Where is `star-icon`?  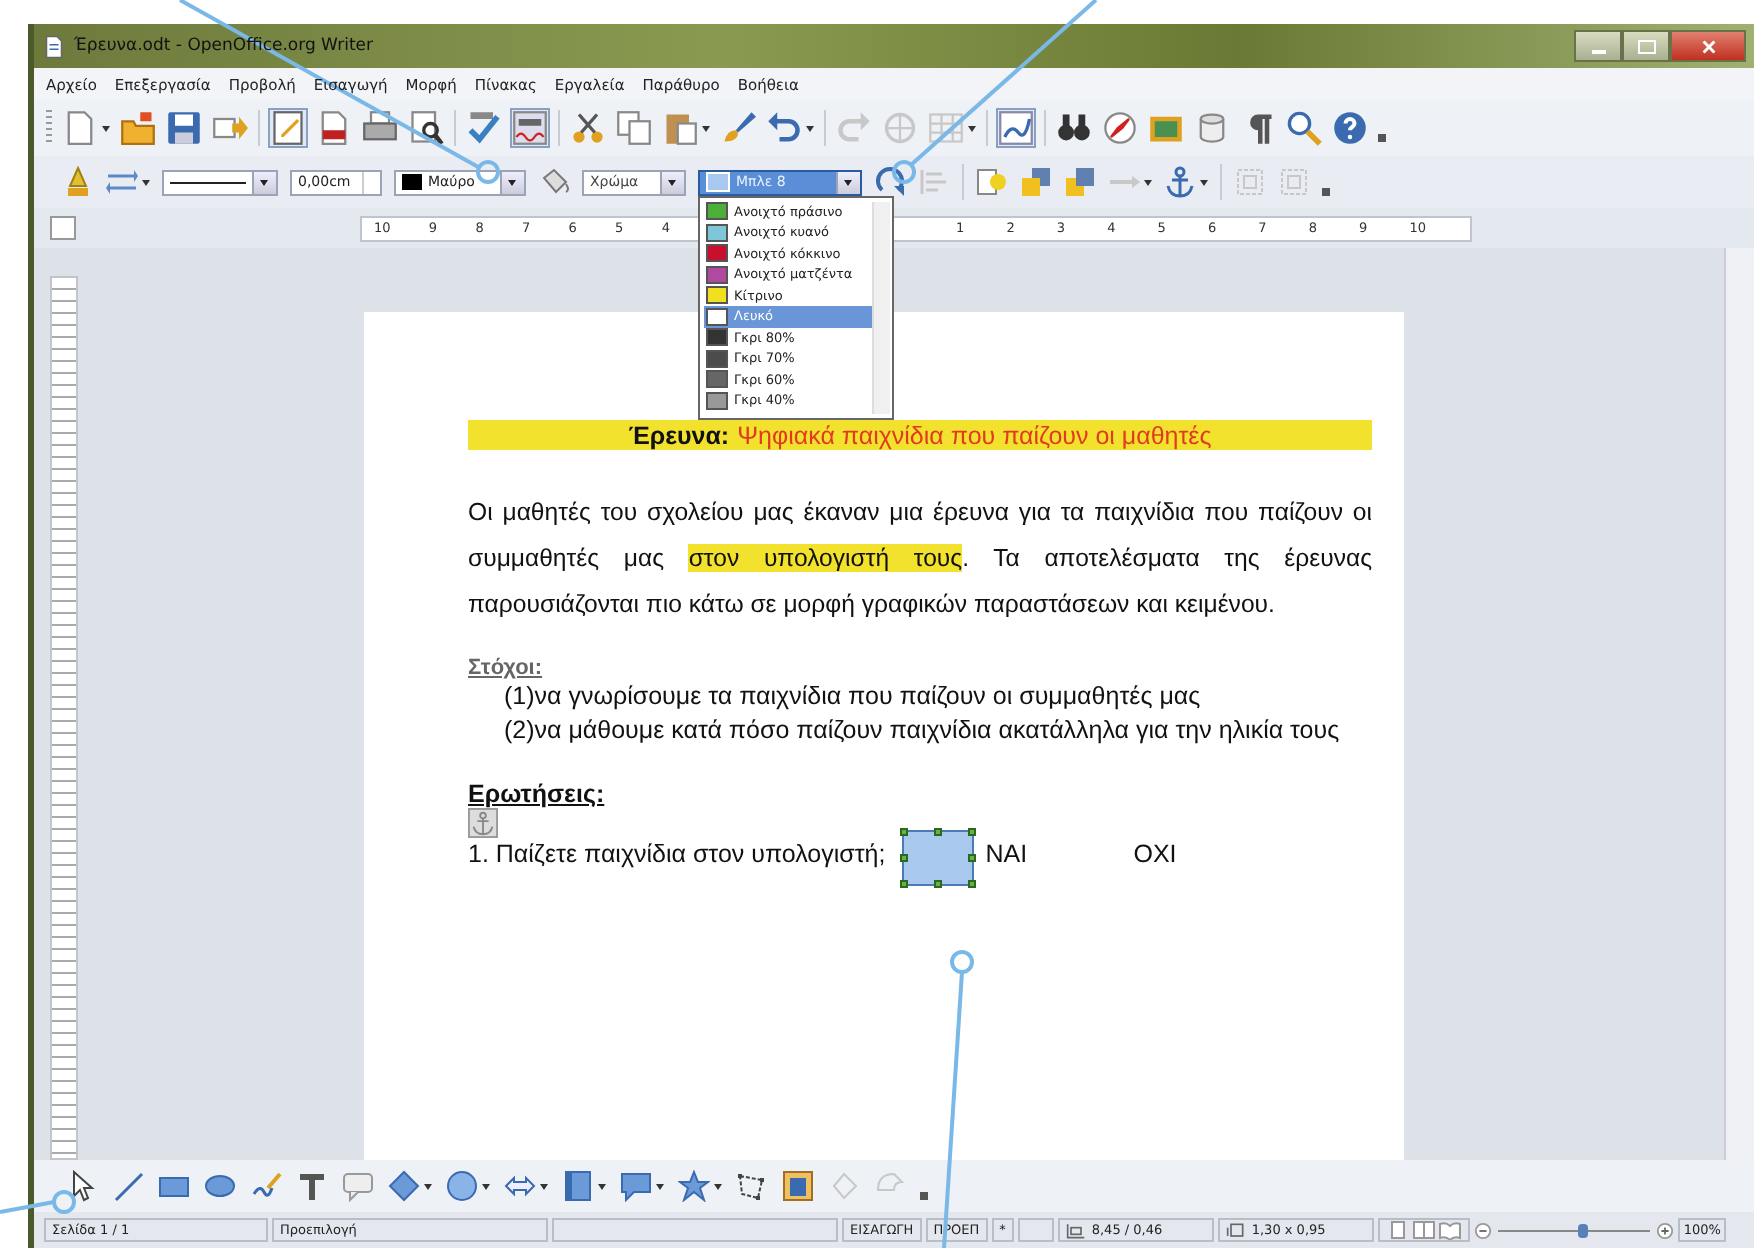
star-icon is located at coordinates (694, 1186).